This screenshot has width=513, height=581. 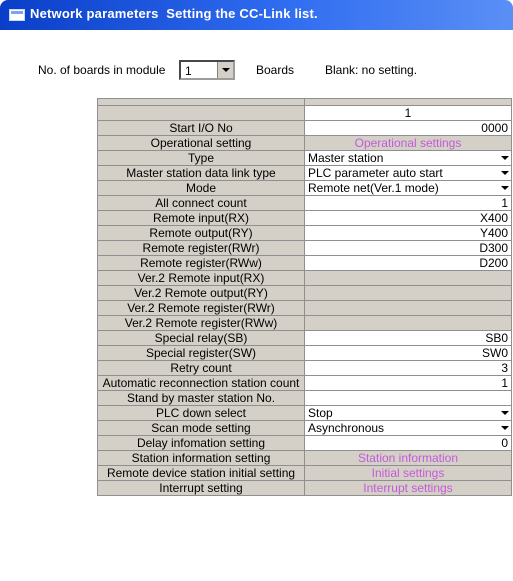 I want to click on table-row: Delay infomation setting 0, so click(x=304, y=443).